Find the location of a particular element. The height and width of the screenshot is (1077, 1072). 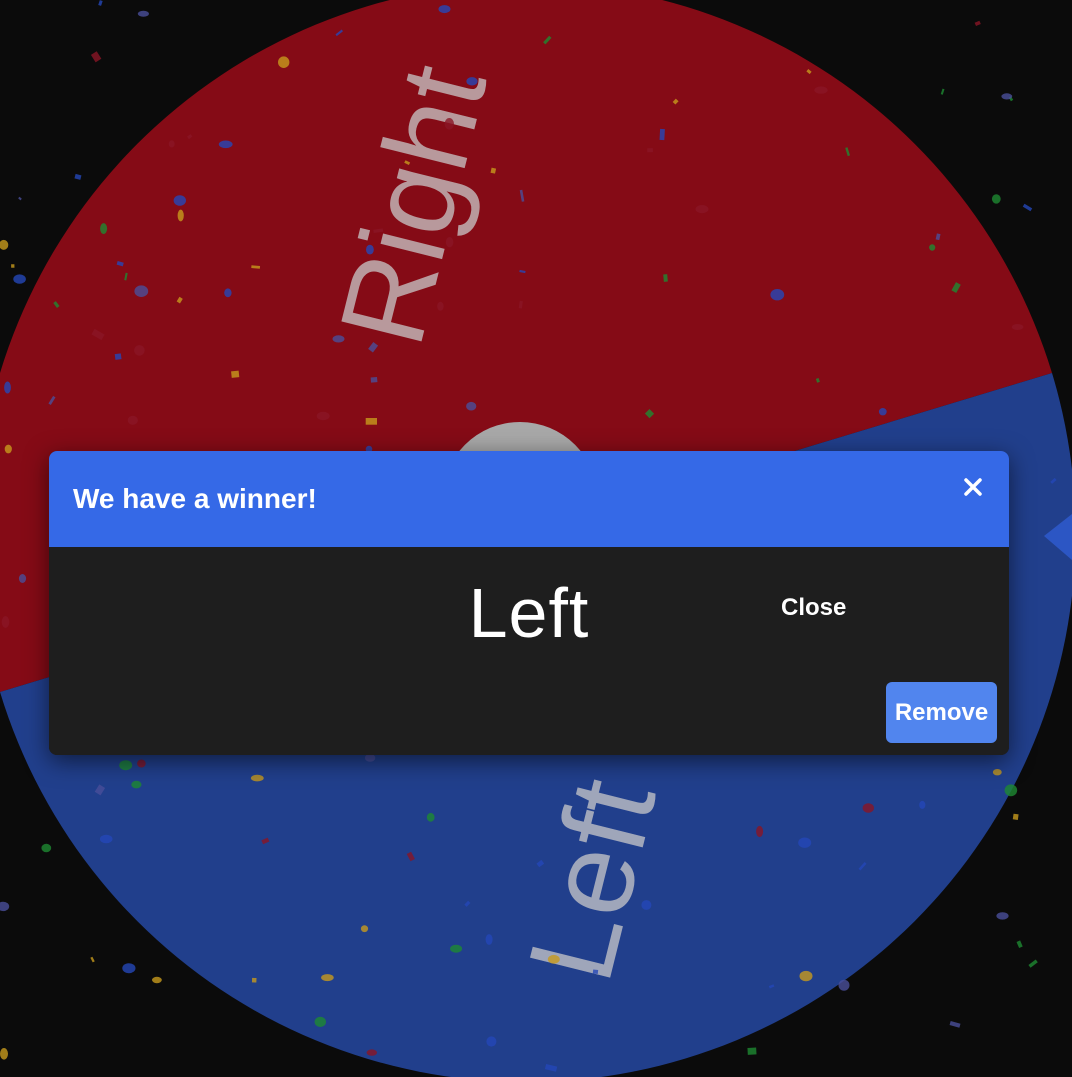

remove-button: Remove is located at coordinates (941, 712).